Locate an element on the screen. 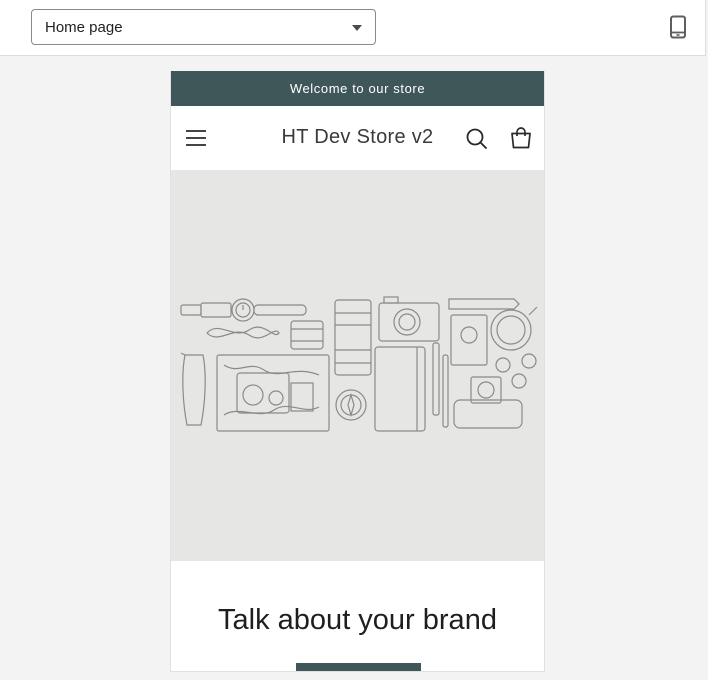  device-preview-toggle is located at coordinates (678, 27).